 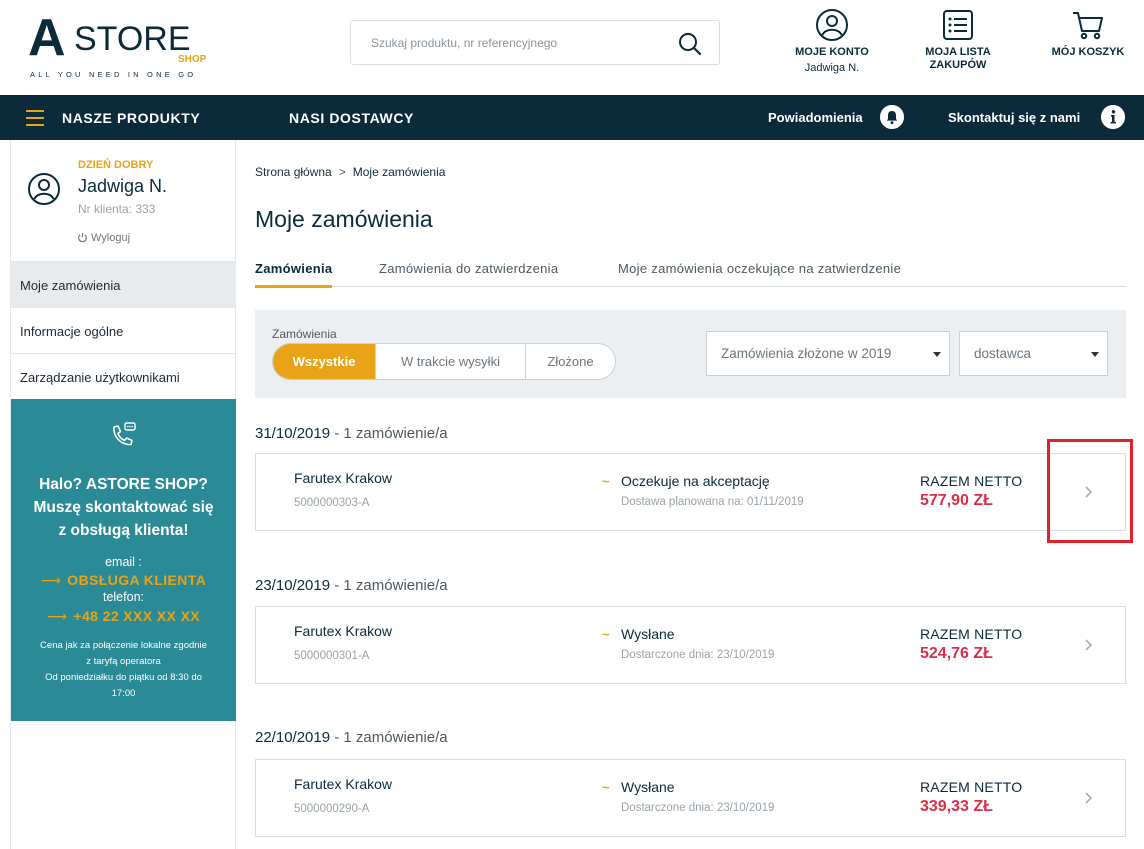 What do you see at coordinates (399, 172) in the screenshot?
I see `breadcrumb-current: Moje zamówienia` at bounding box center [399, 172].